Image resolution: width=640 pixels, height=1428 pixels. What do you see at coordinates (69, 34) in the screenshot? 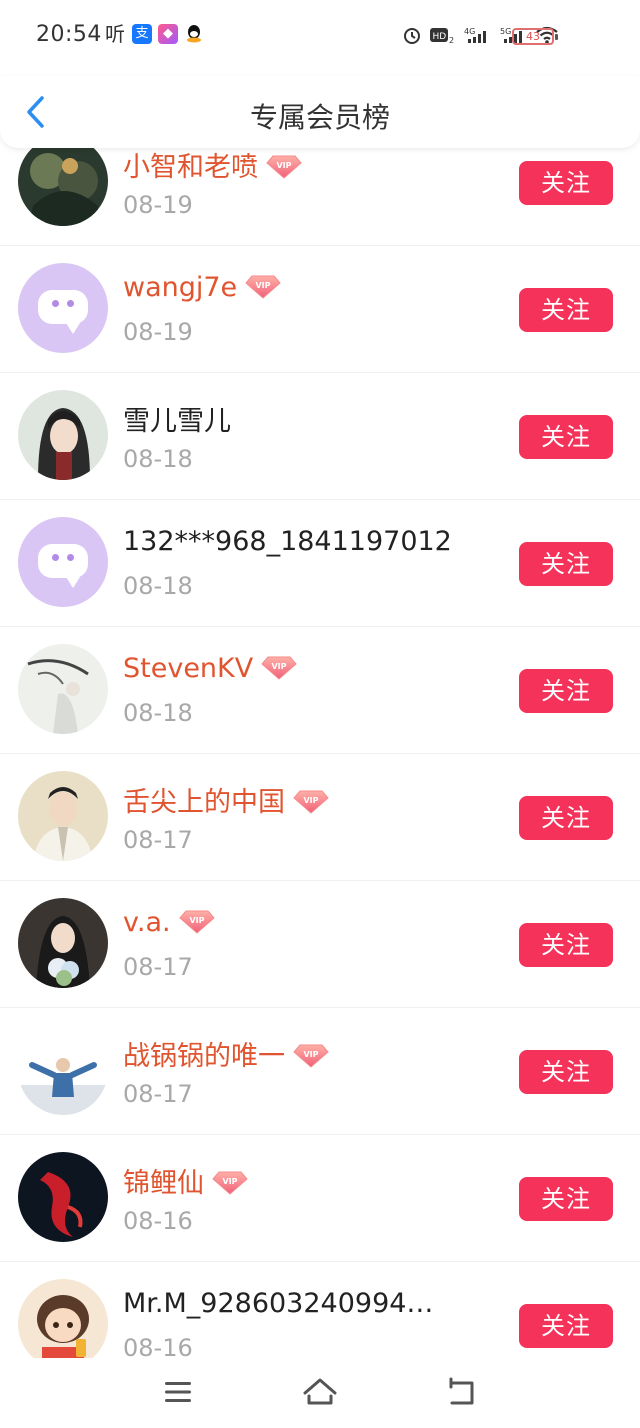
I see `status-time: 20:54` at bounding box center [69, 34].